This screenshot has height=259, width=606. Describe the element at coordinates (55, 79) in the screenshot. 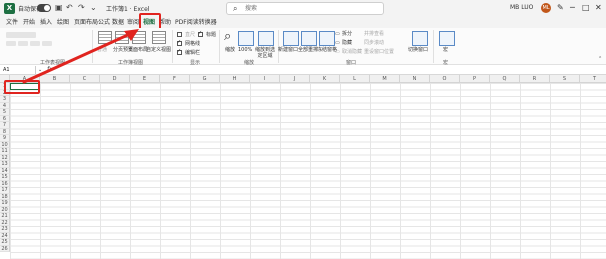

I see `column-header: B` at that location.